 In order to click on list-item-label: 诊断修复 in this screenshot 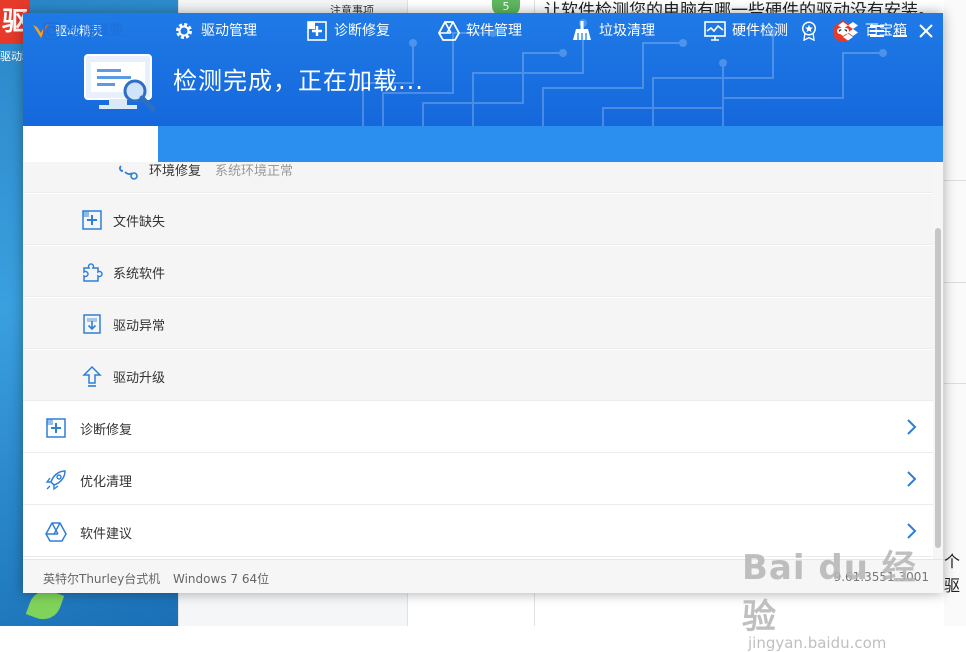, I will do `click(106, 430)`.